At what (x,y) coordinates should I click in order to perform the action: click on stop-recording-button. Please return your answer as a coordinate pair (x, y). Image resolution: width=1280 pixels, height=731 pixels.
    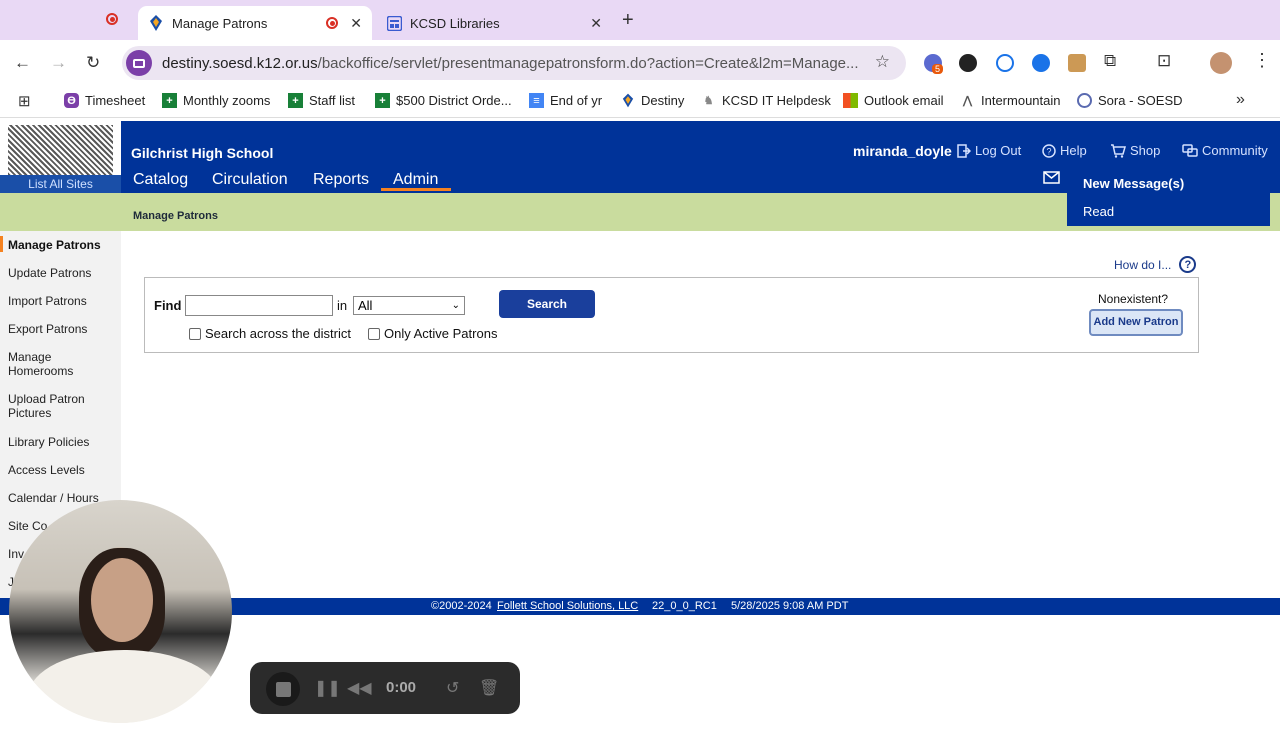
    Looking at the image, I should click on (283, 689).